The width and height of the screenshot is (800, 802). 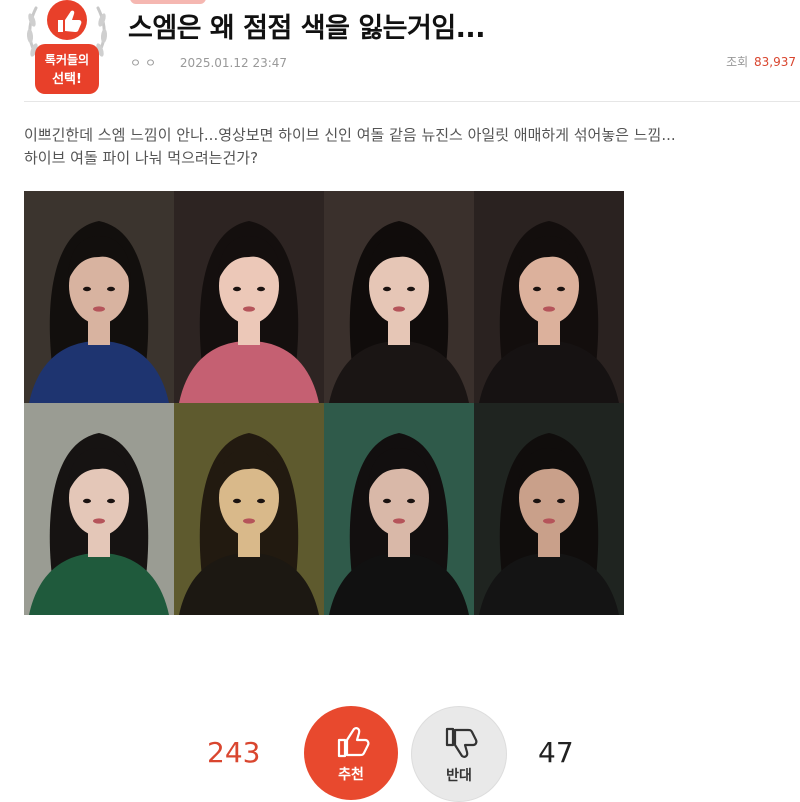 I want to click on thumbs-down-icon, so click(x=461, y=742).